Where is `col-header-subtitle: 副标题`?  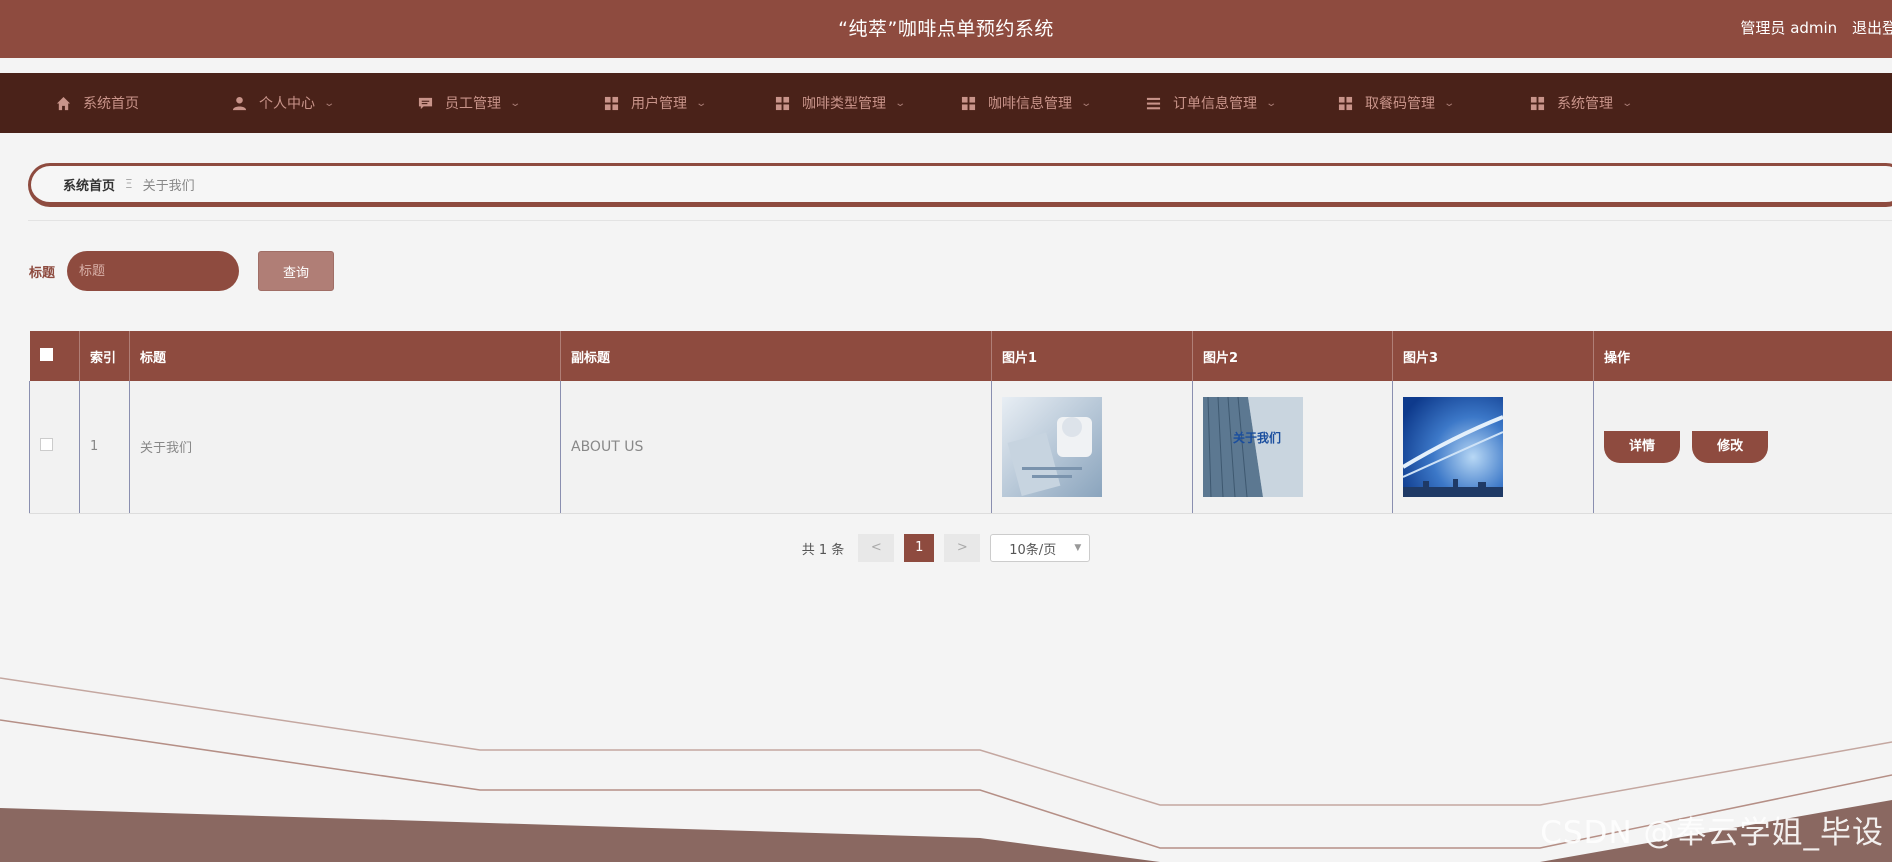 col-header-subtitle: 副标题 is located at coordinates (776, 356).